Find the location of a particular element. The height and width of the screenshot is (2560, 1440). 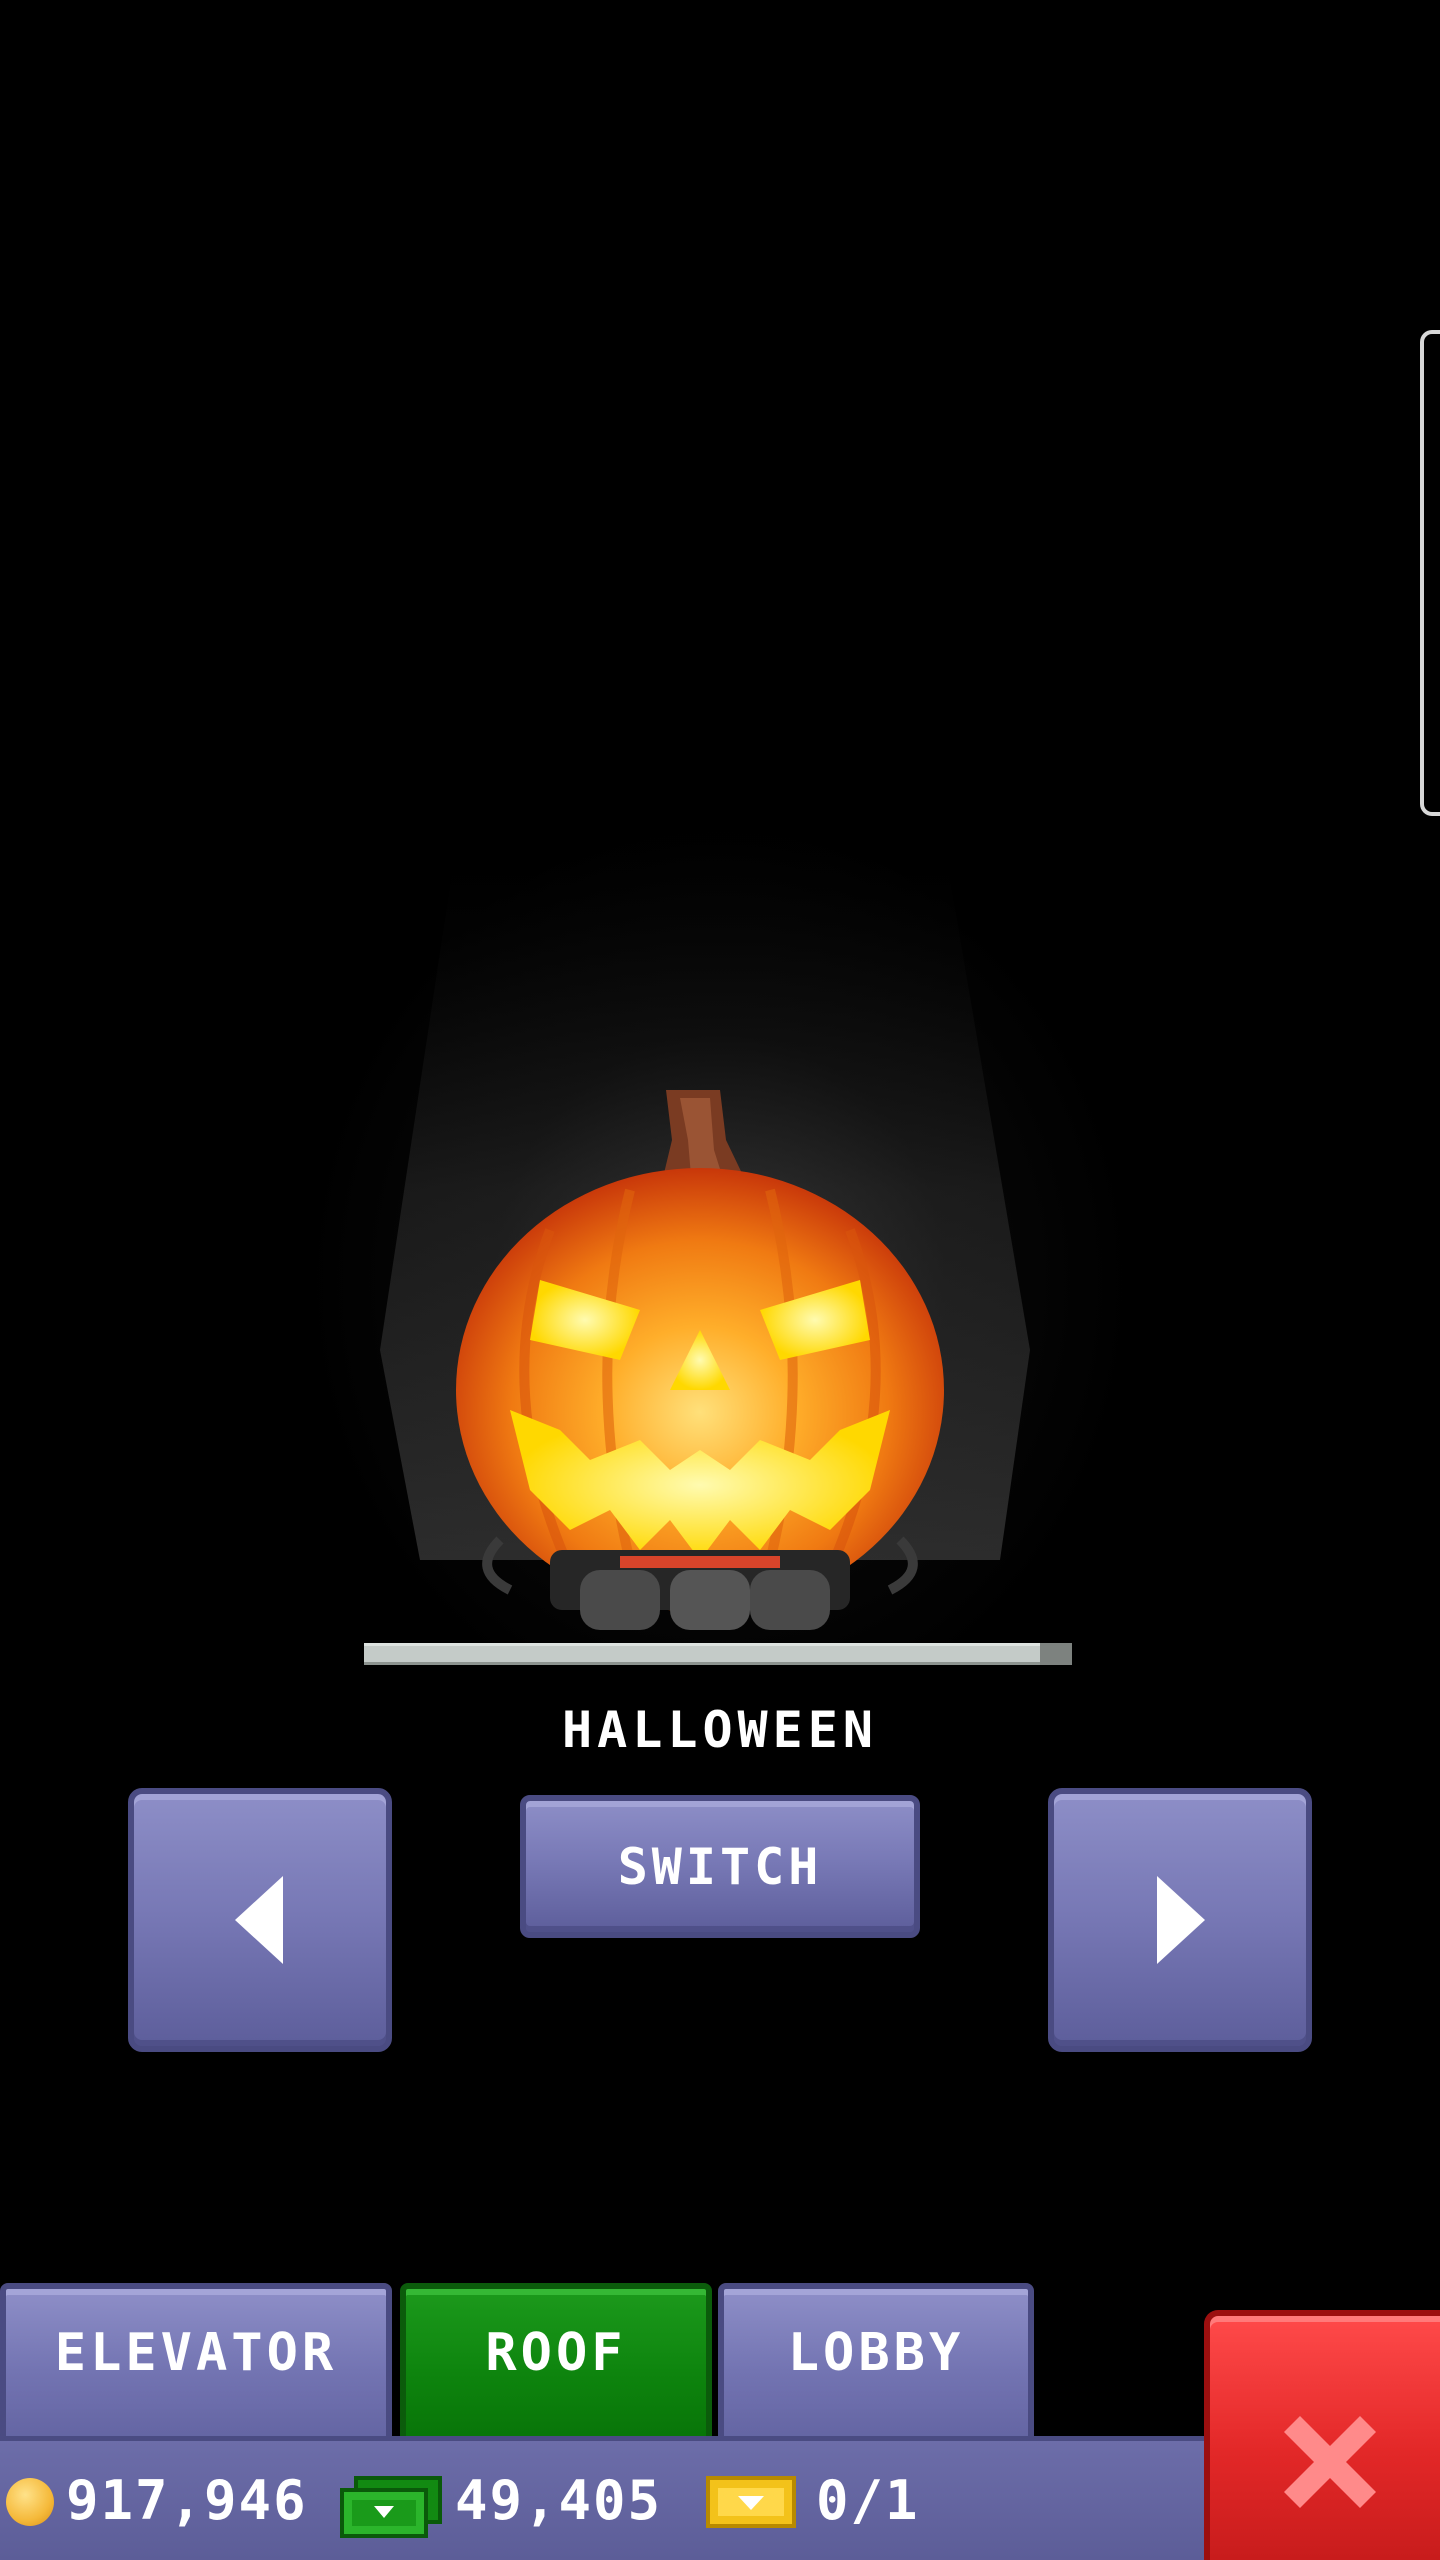

arrow-right-icon is located at coordinates (1181, 1920).